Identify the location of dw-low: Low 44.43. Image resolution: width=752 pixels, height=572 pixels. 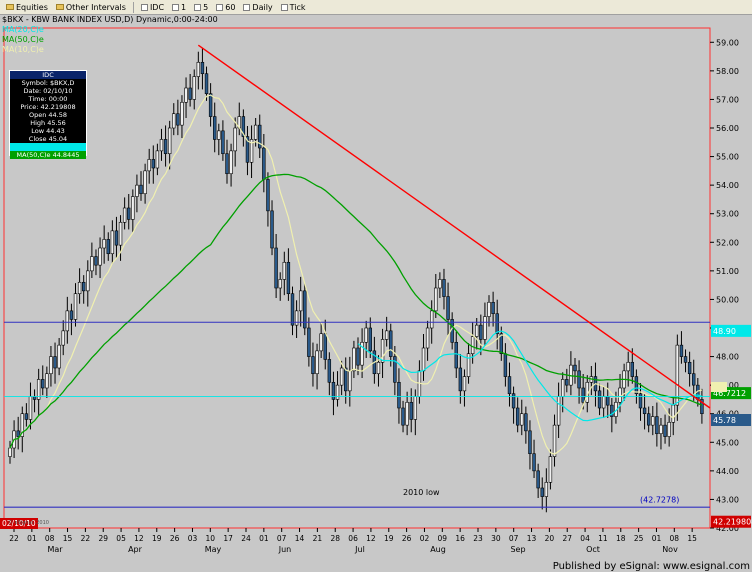
(48, 131).